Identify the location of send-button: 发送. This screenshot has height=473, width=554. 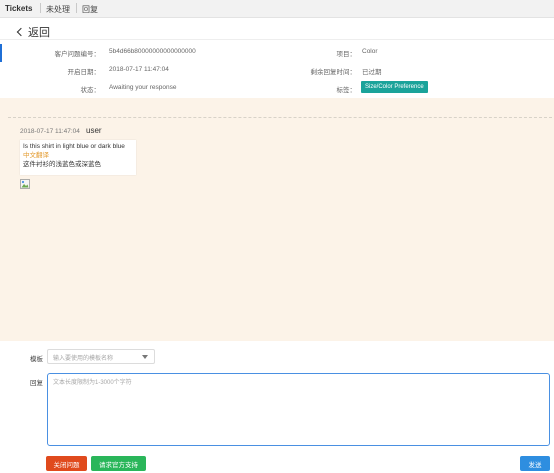
(535, 463).